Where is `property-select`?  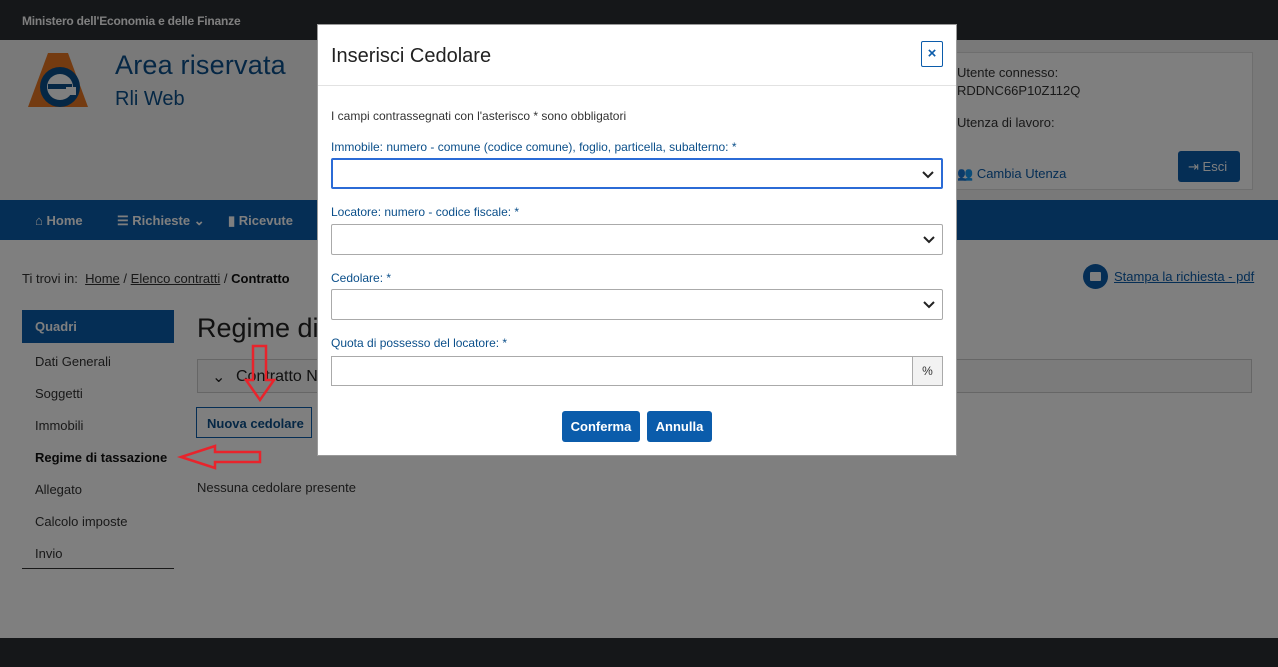 property-select is located at coordinates (637, 173).